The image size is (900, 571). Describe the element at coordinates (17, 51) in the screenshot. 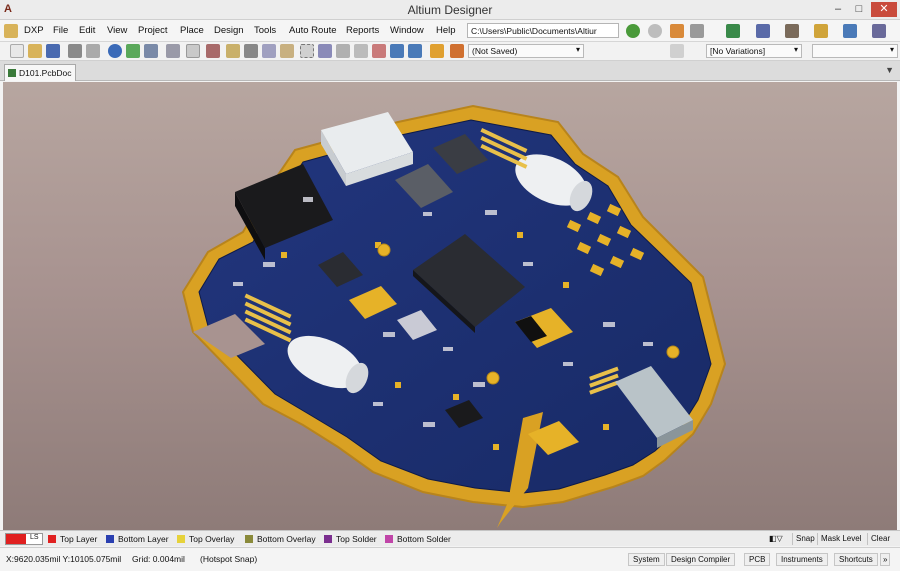

I see `new-icon` at that location.